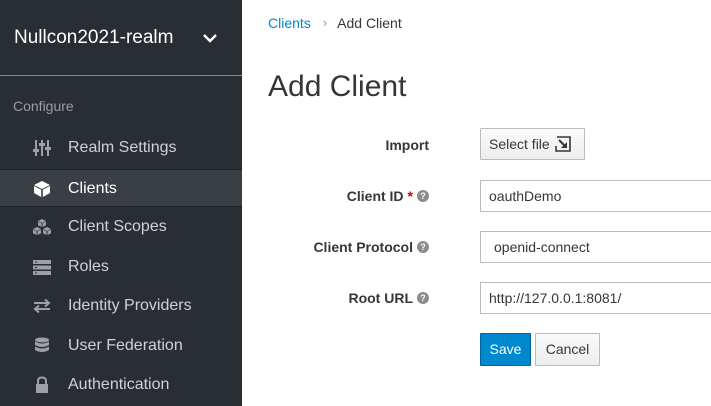 This screenshot has height=406, width=711. What do you see at coordinates (43, 106) in the screenshot?
I see `section-title-configure: Configure` at bounding box center [43, 106].